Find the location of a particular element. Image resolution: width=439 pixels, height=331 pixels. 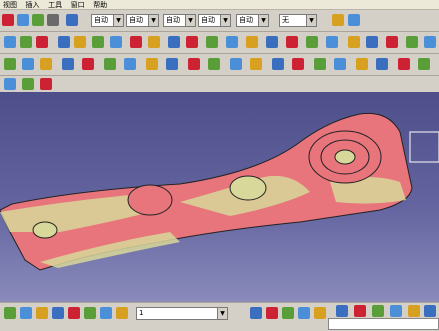

rib-icon is located at coordinates (116, 42).